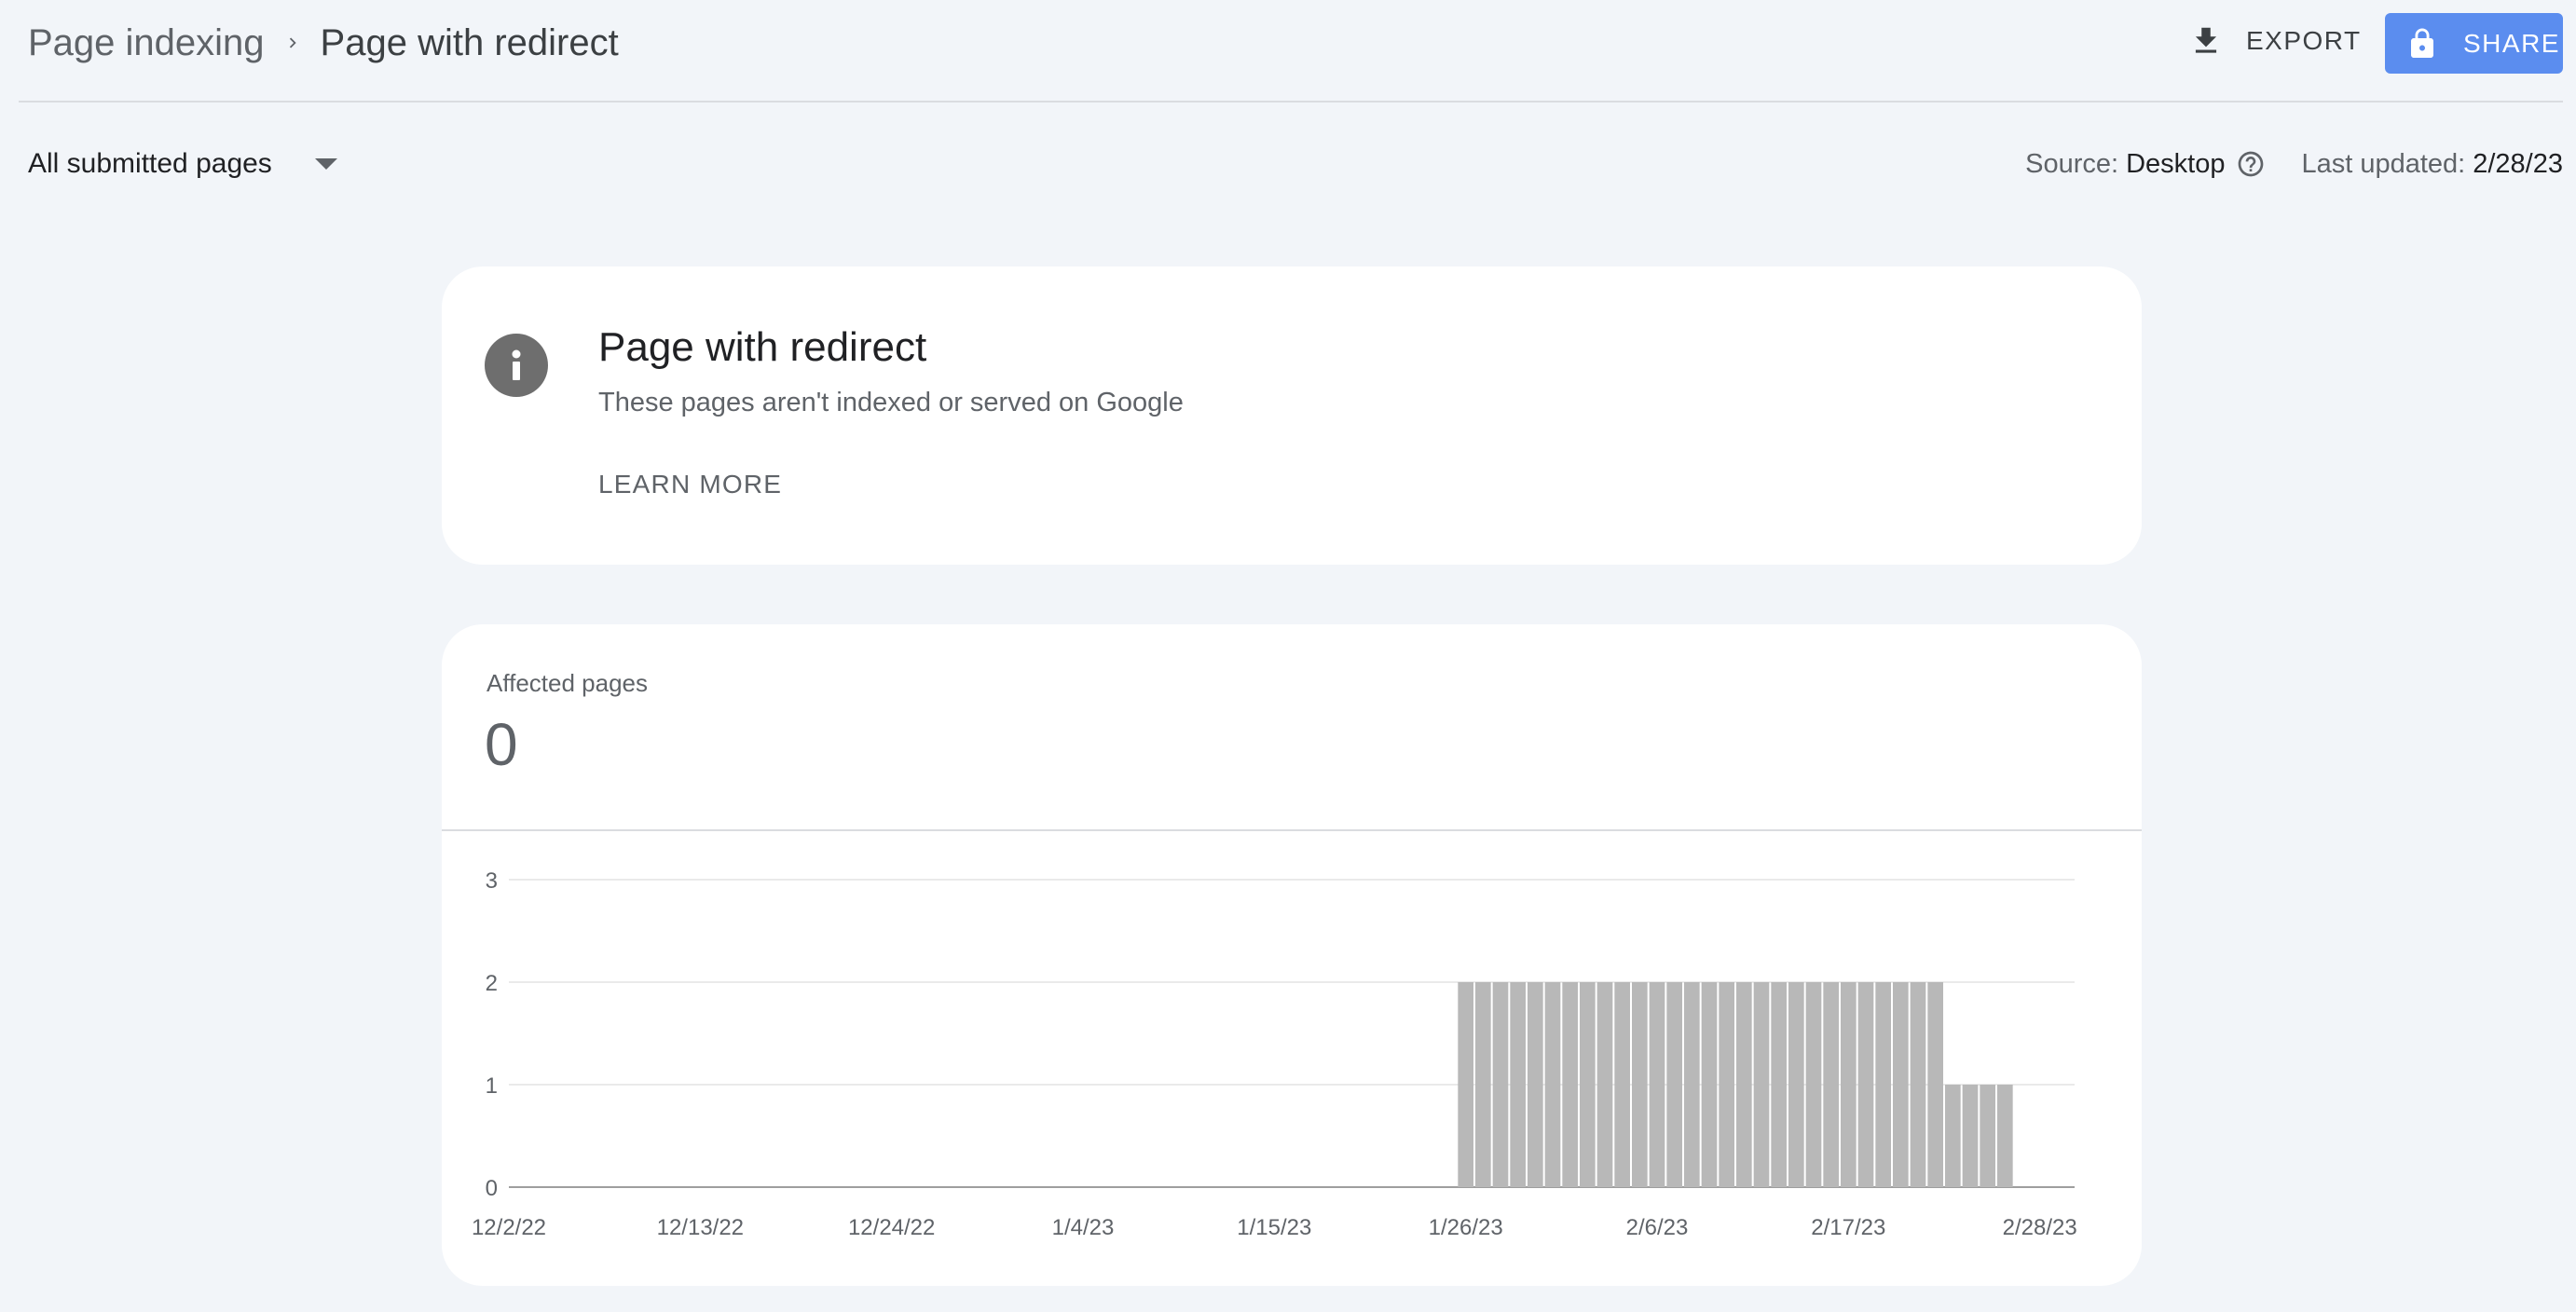  What do you see at coordinates (1466, 1227) in the screenshot?
I see `x-tick-label: 1/26/23` at bounding box center [1466, 1227].